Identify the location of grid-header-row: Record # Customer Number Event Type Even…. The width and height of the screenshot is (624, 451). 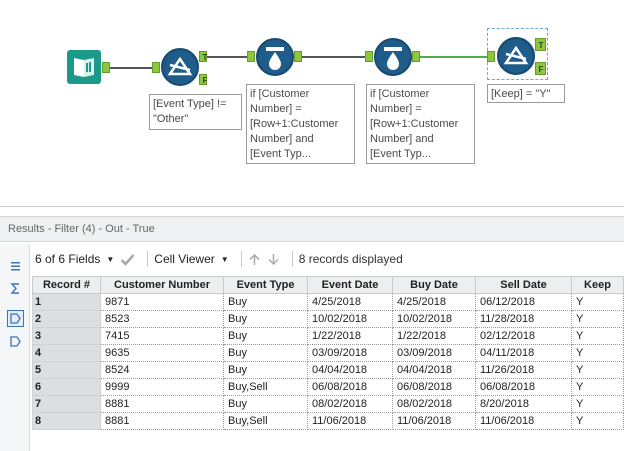
(328, 285).